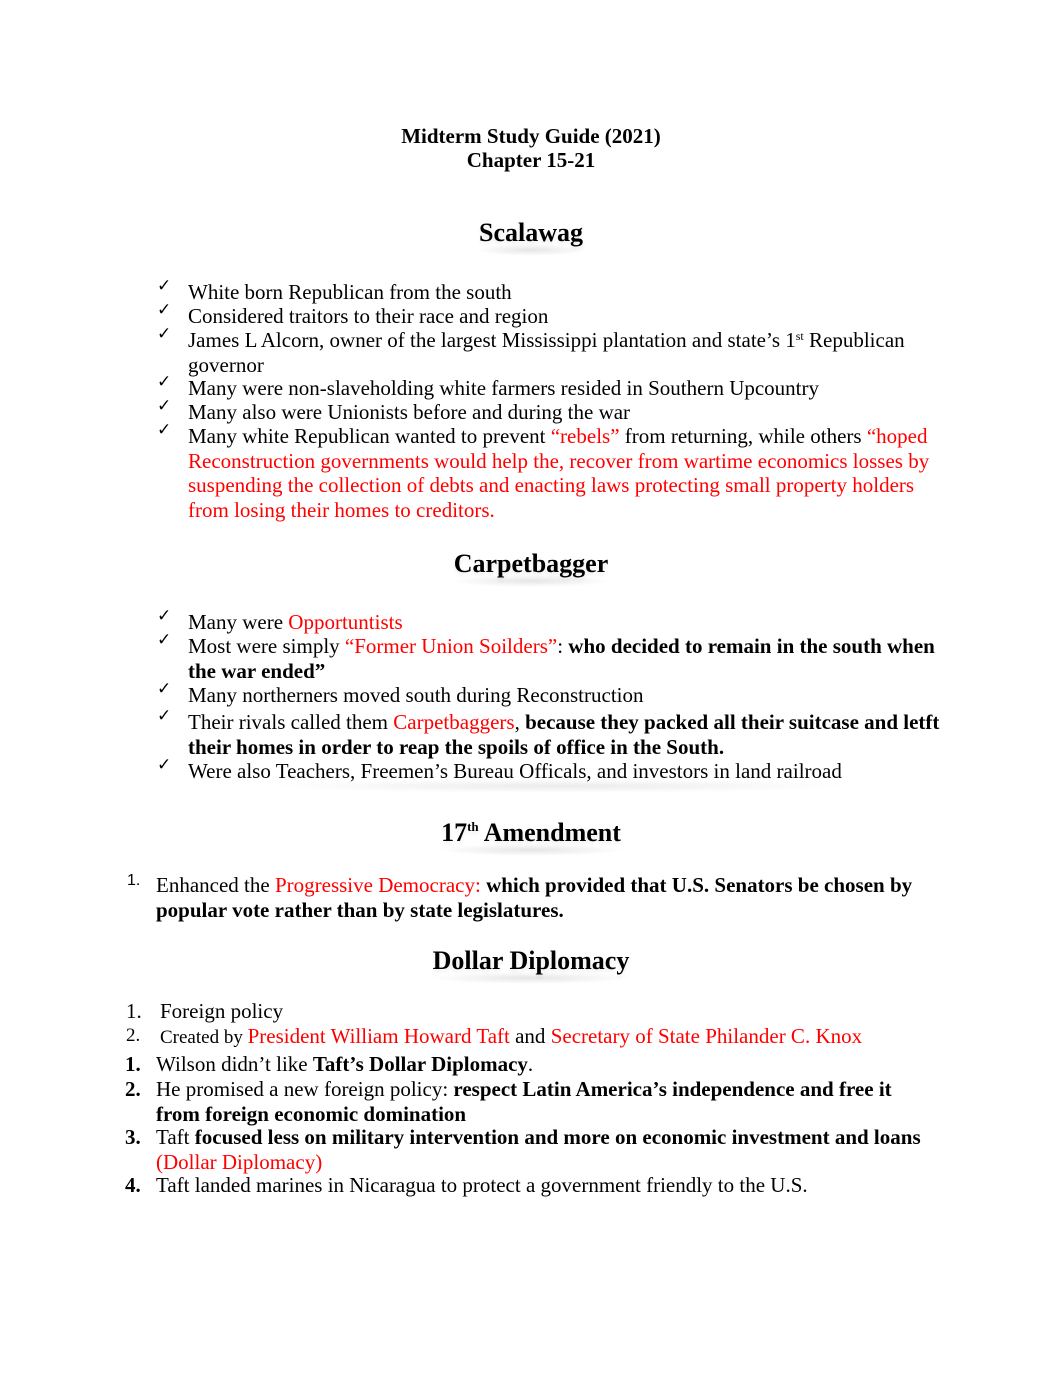 This screenshot has height=1377, width=1062. Describe the element at coordinates (531, 136) in the screenshot. I see `document-title: Midterm Study Guide (2021)` at that location.